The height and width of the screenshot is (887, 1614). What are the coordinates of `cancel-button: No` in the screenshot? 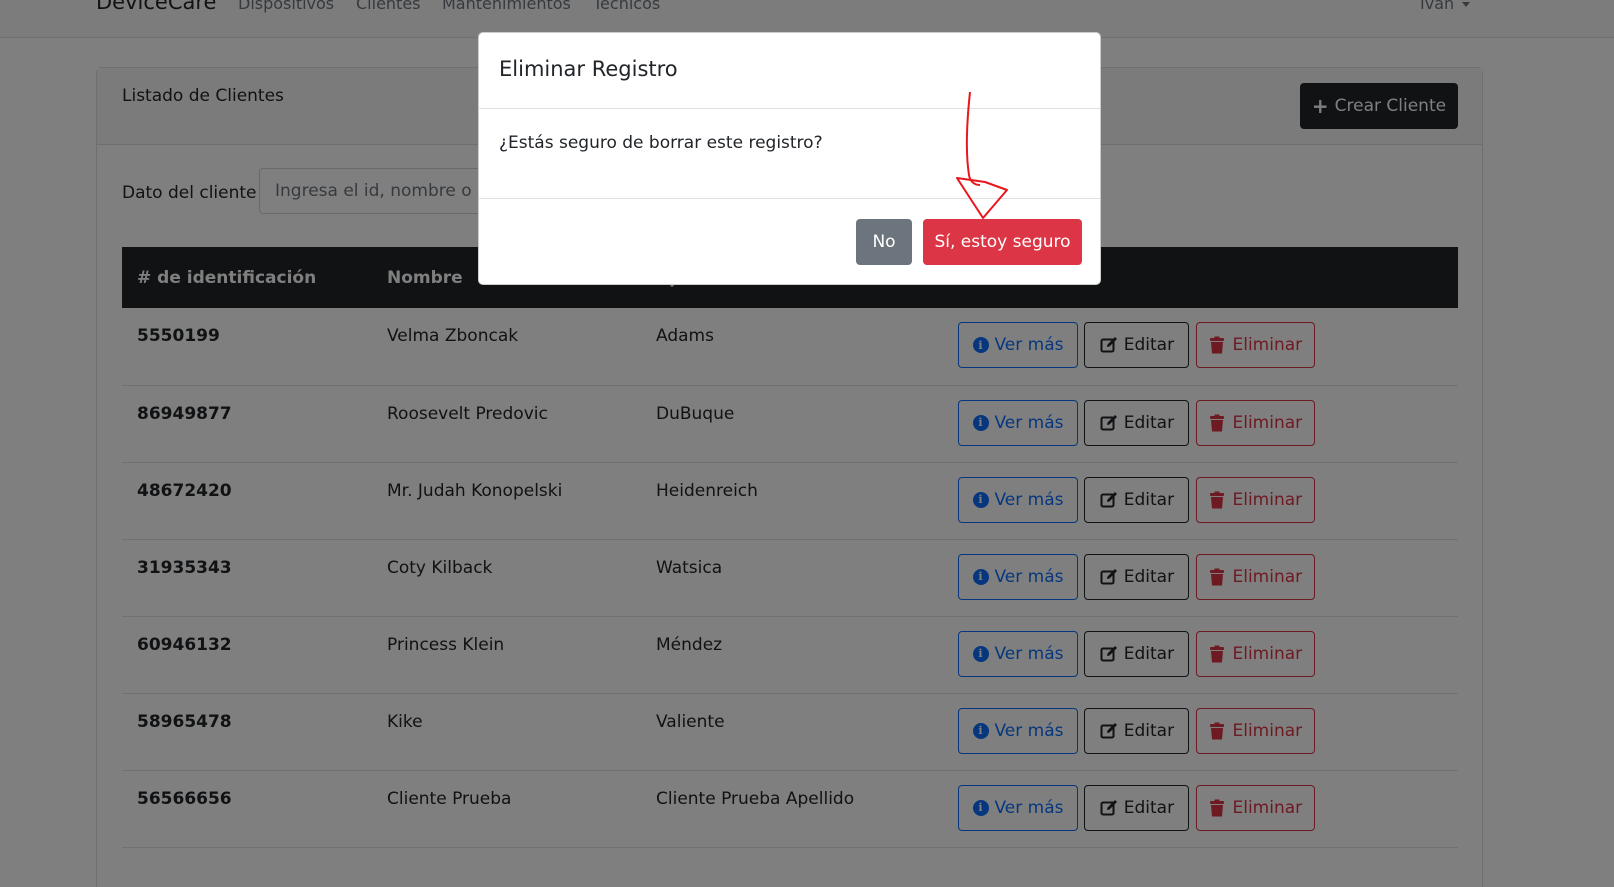 It's located at (884, 242).